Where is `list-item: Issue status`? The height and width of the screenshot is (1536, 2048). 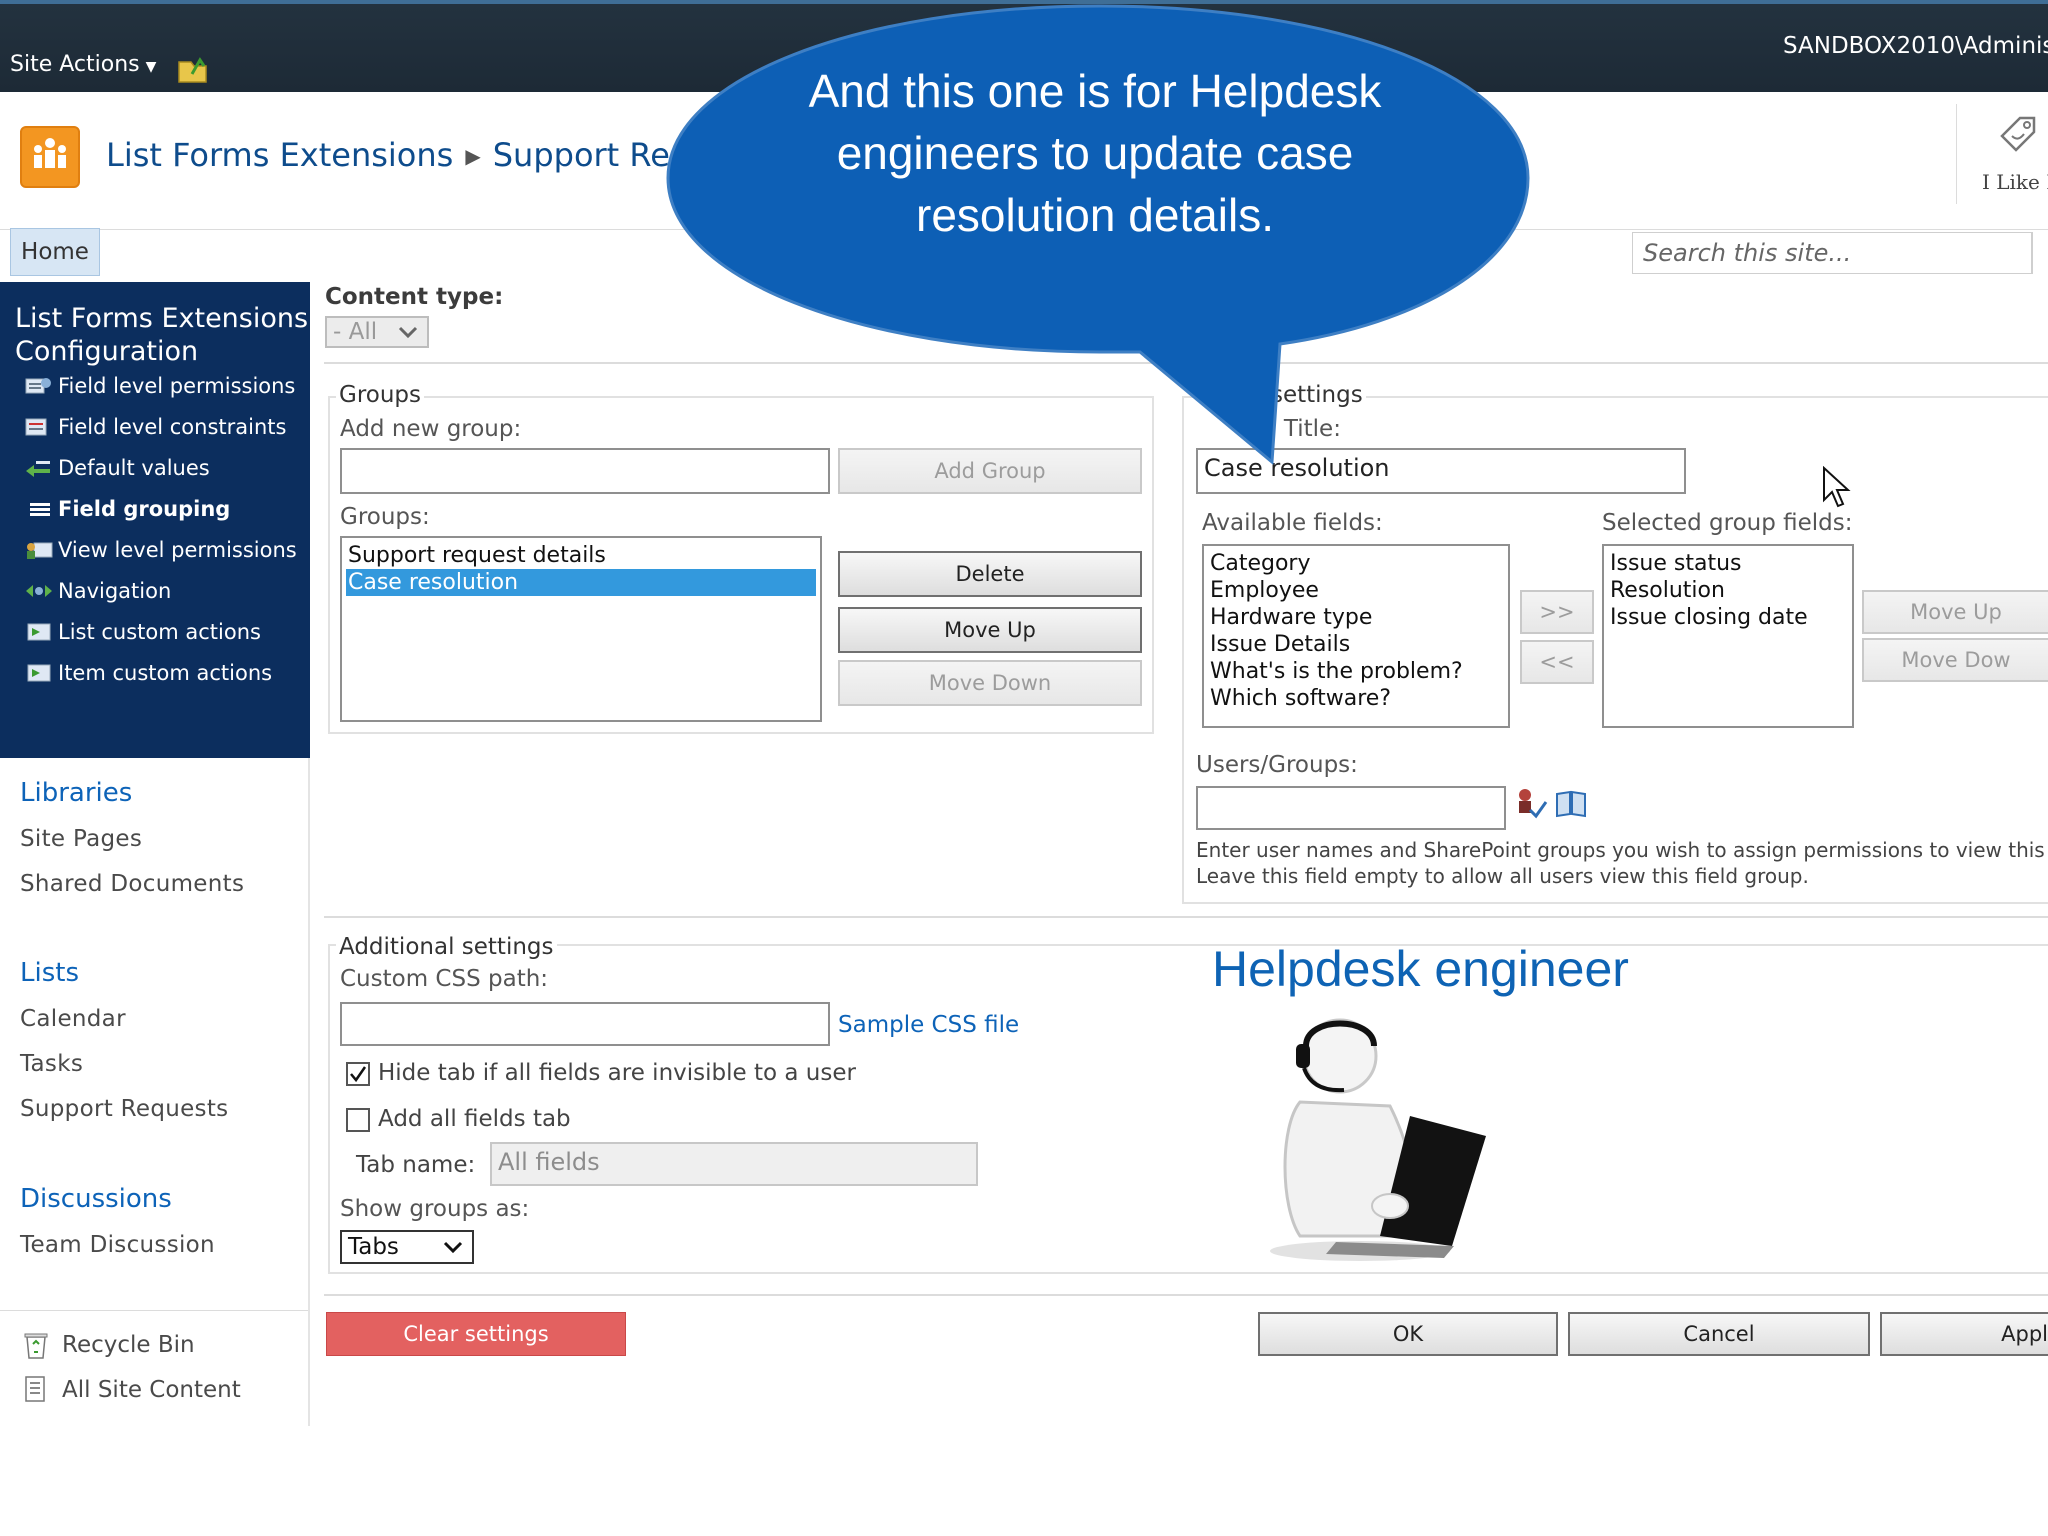
list-item: Issue status is located at coordinates (1728, 563).